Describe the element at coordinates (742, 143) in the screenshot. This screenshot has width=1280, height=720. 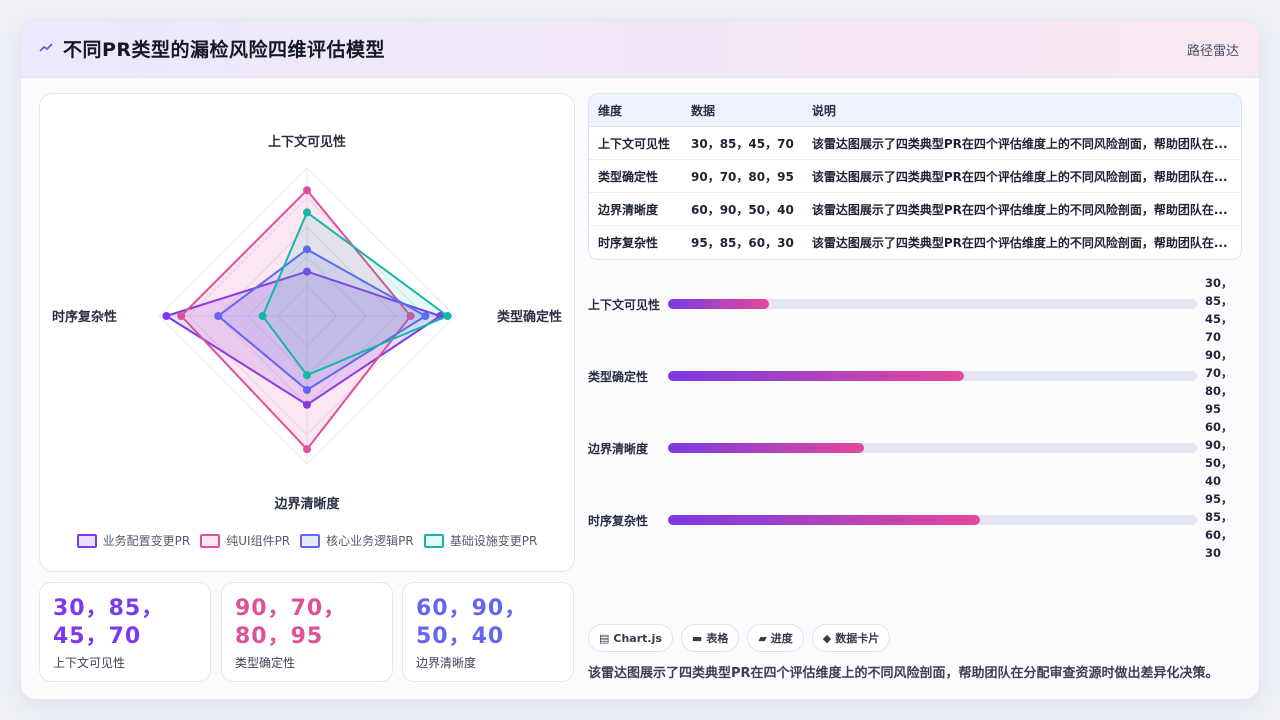
I see `cell-data: 30，85，45，70` at that location.